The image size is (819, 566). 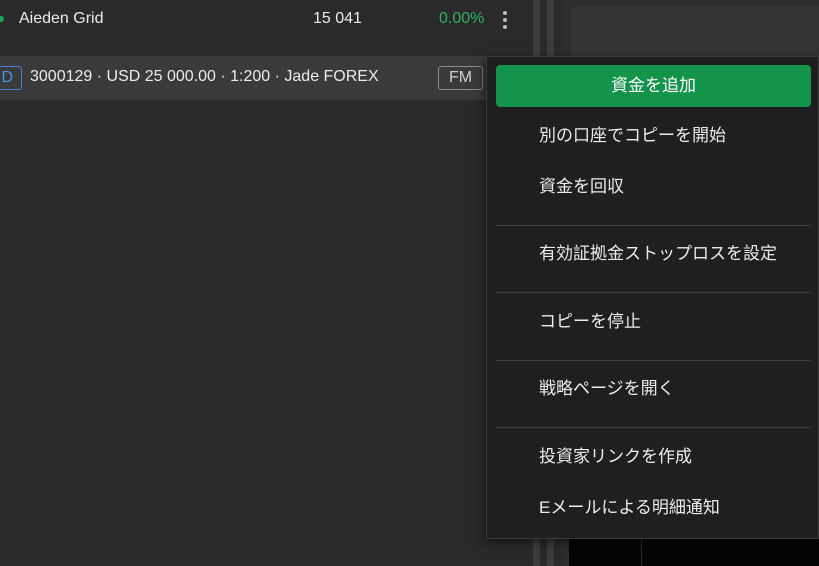 I want to click on strategy-percent: 0.00%, so click(x=462, y=18).